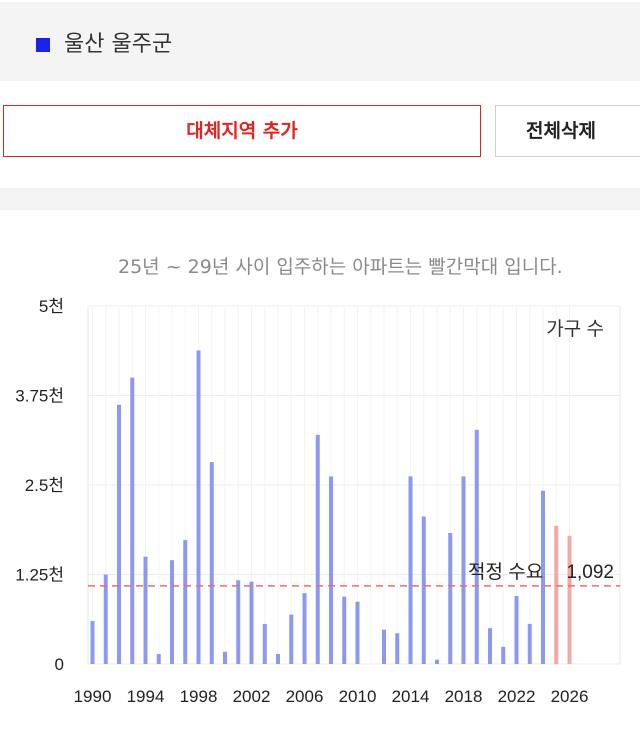 Image resolution: width=640 pixels, height=735 pixels. I want to click on bar-1990, so click(92, 642).